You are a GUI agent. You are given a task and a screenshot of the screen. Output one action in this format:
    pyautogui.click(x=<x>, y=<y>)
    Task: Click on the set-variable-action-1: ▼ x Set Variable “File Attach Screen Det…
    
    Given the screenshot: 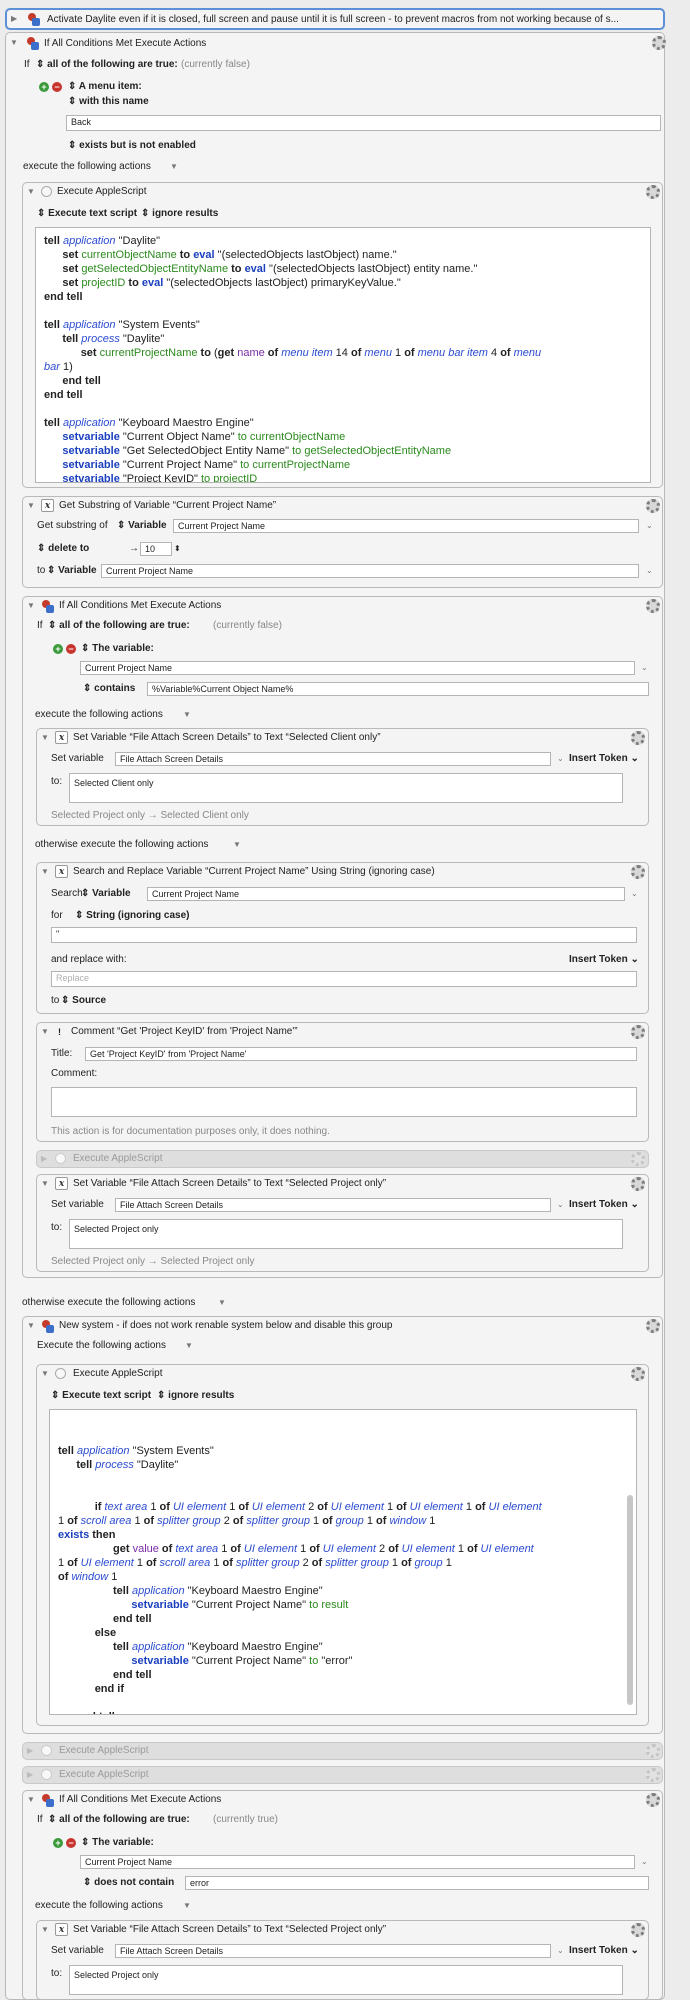 What is the action you would take?
    pyautogui.click(x=342, y=777)
    